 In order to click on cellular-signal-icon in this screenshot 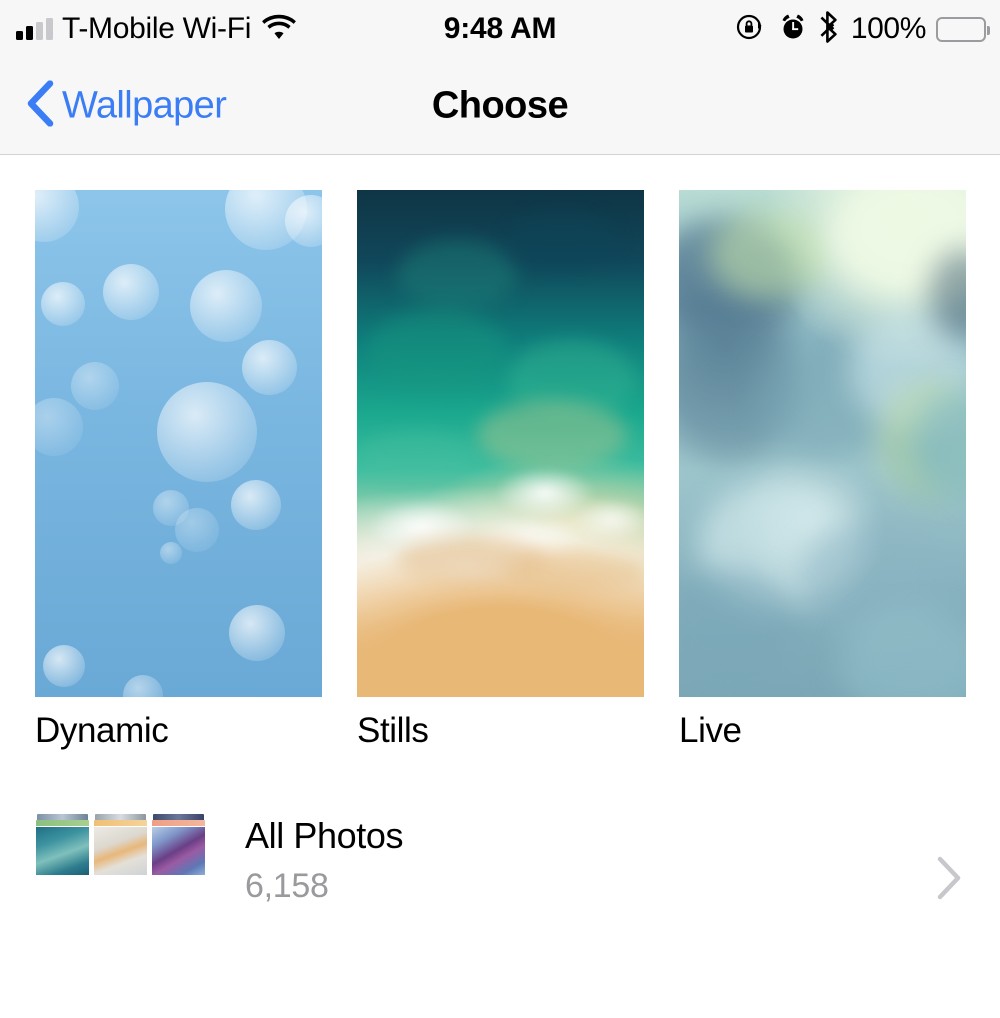, I will do `click(34, 29)`.